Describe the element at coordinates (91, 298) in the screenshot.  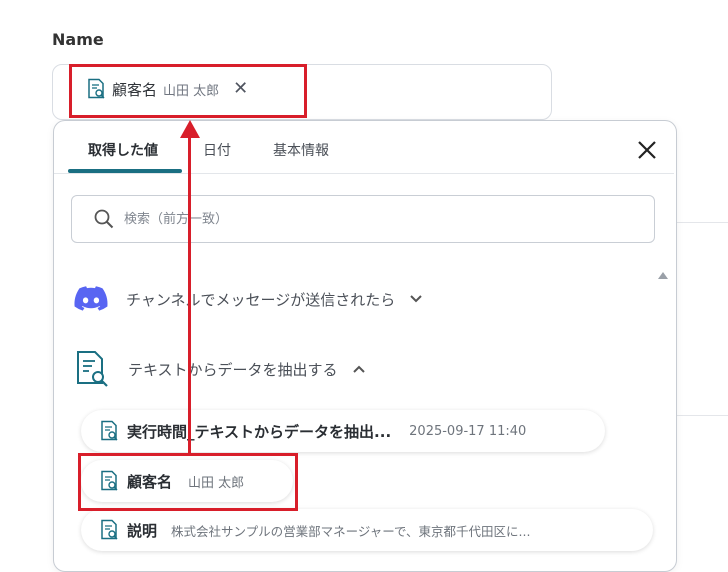
I see `discord-icon` at that location.